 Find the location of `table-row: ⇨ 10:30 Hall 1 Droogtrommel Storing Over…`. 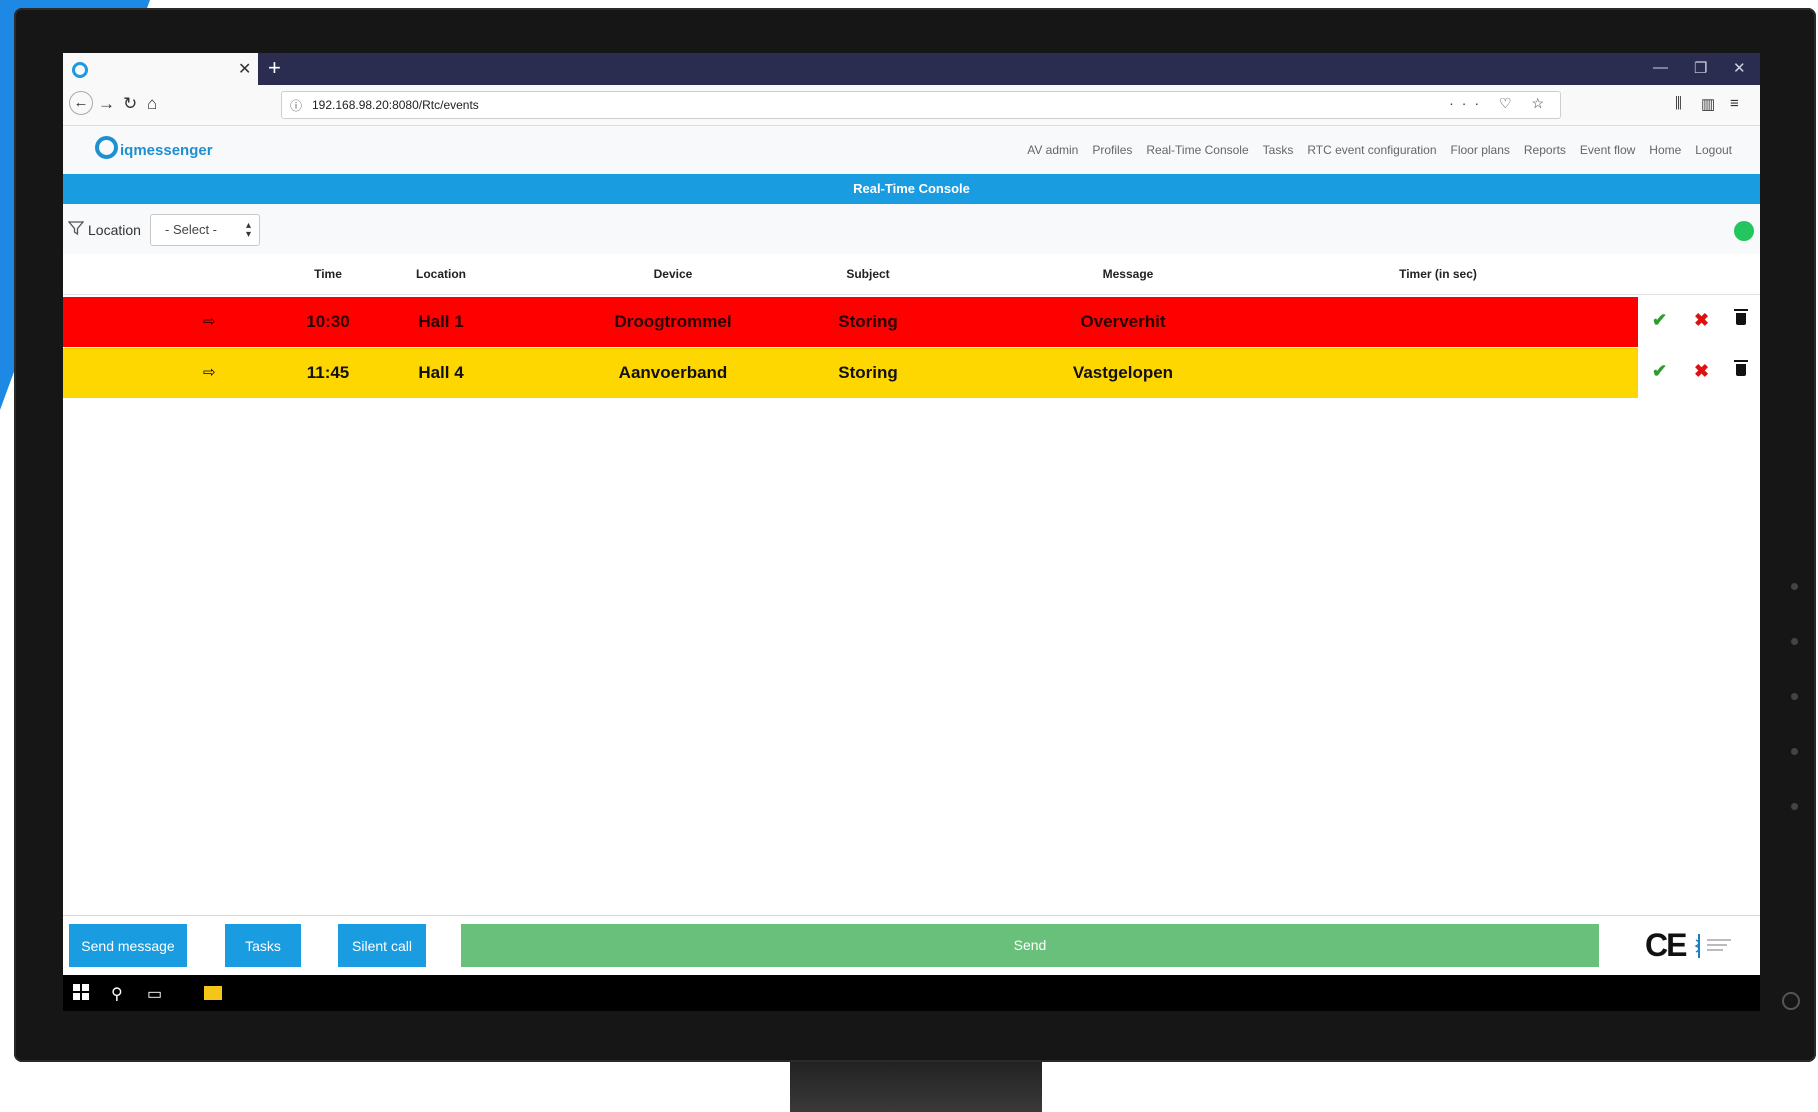

table-row: ⇨ 10:30 Hall 1 Droogtrommel Storing Over… is located at coordinates (850, 322).